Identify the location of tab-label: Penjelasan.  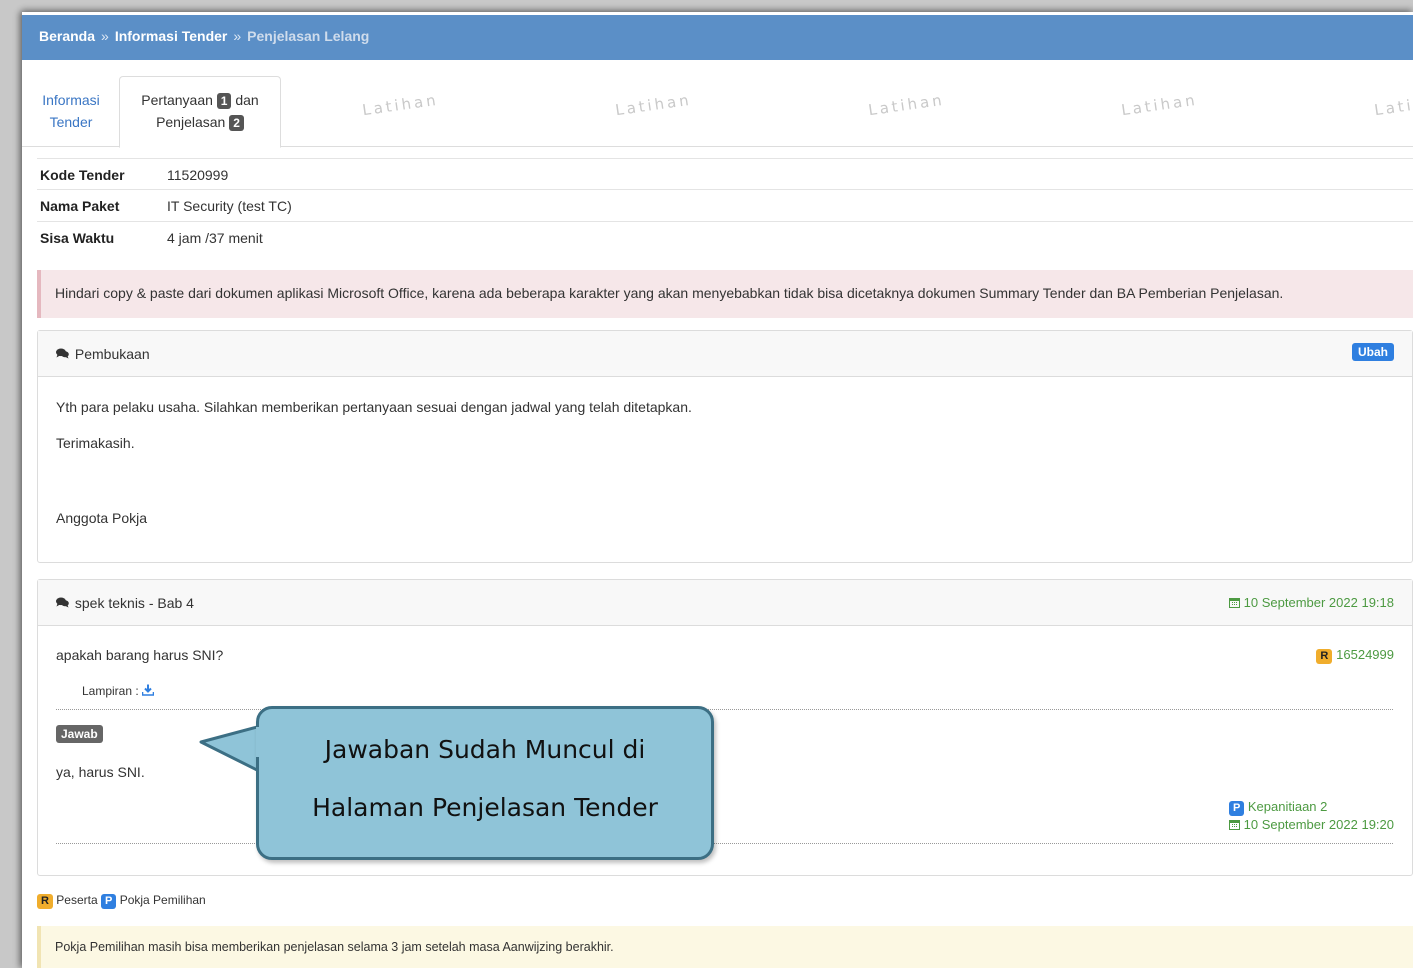
(191, 122).